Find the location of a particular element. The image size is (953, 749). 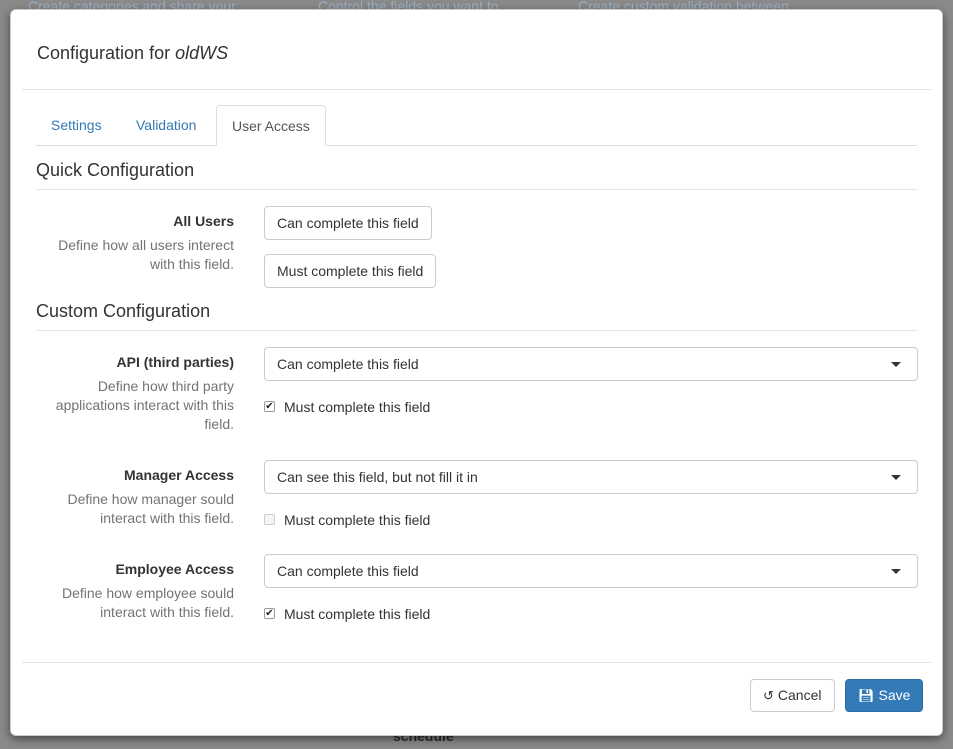

cancel-label: Cancel is located at coordinates (799, 695).